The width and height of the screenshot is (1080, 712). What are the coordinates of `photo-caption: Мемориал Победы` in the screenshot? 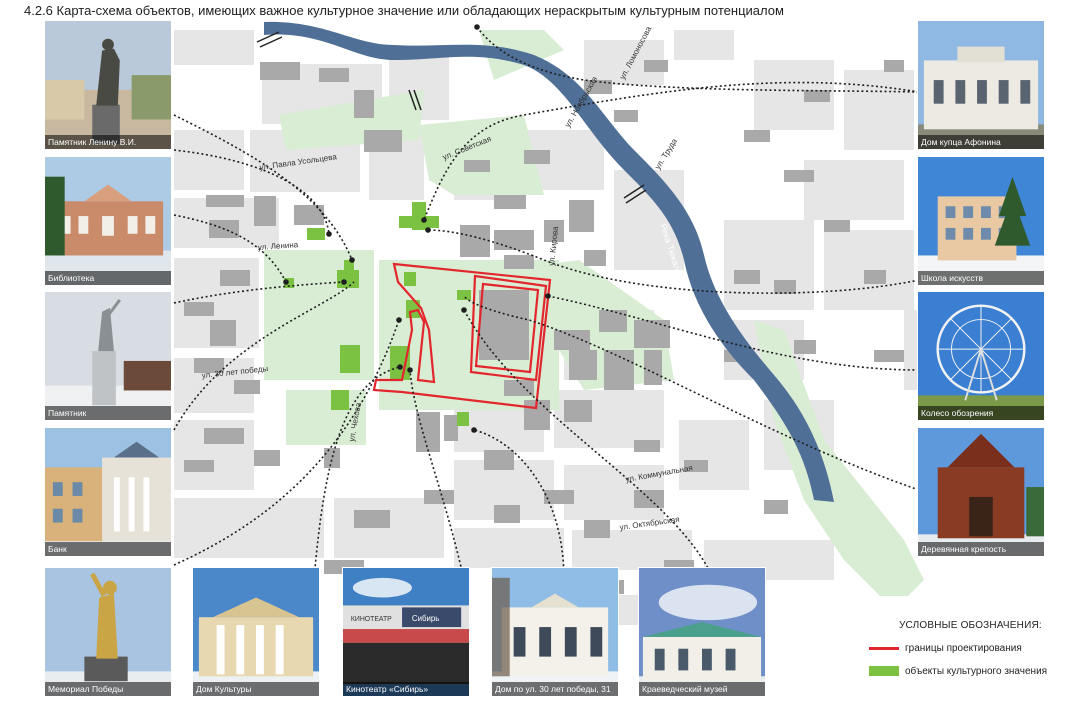 It's located at (108, 689).